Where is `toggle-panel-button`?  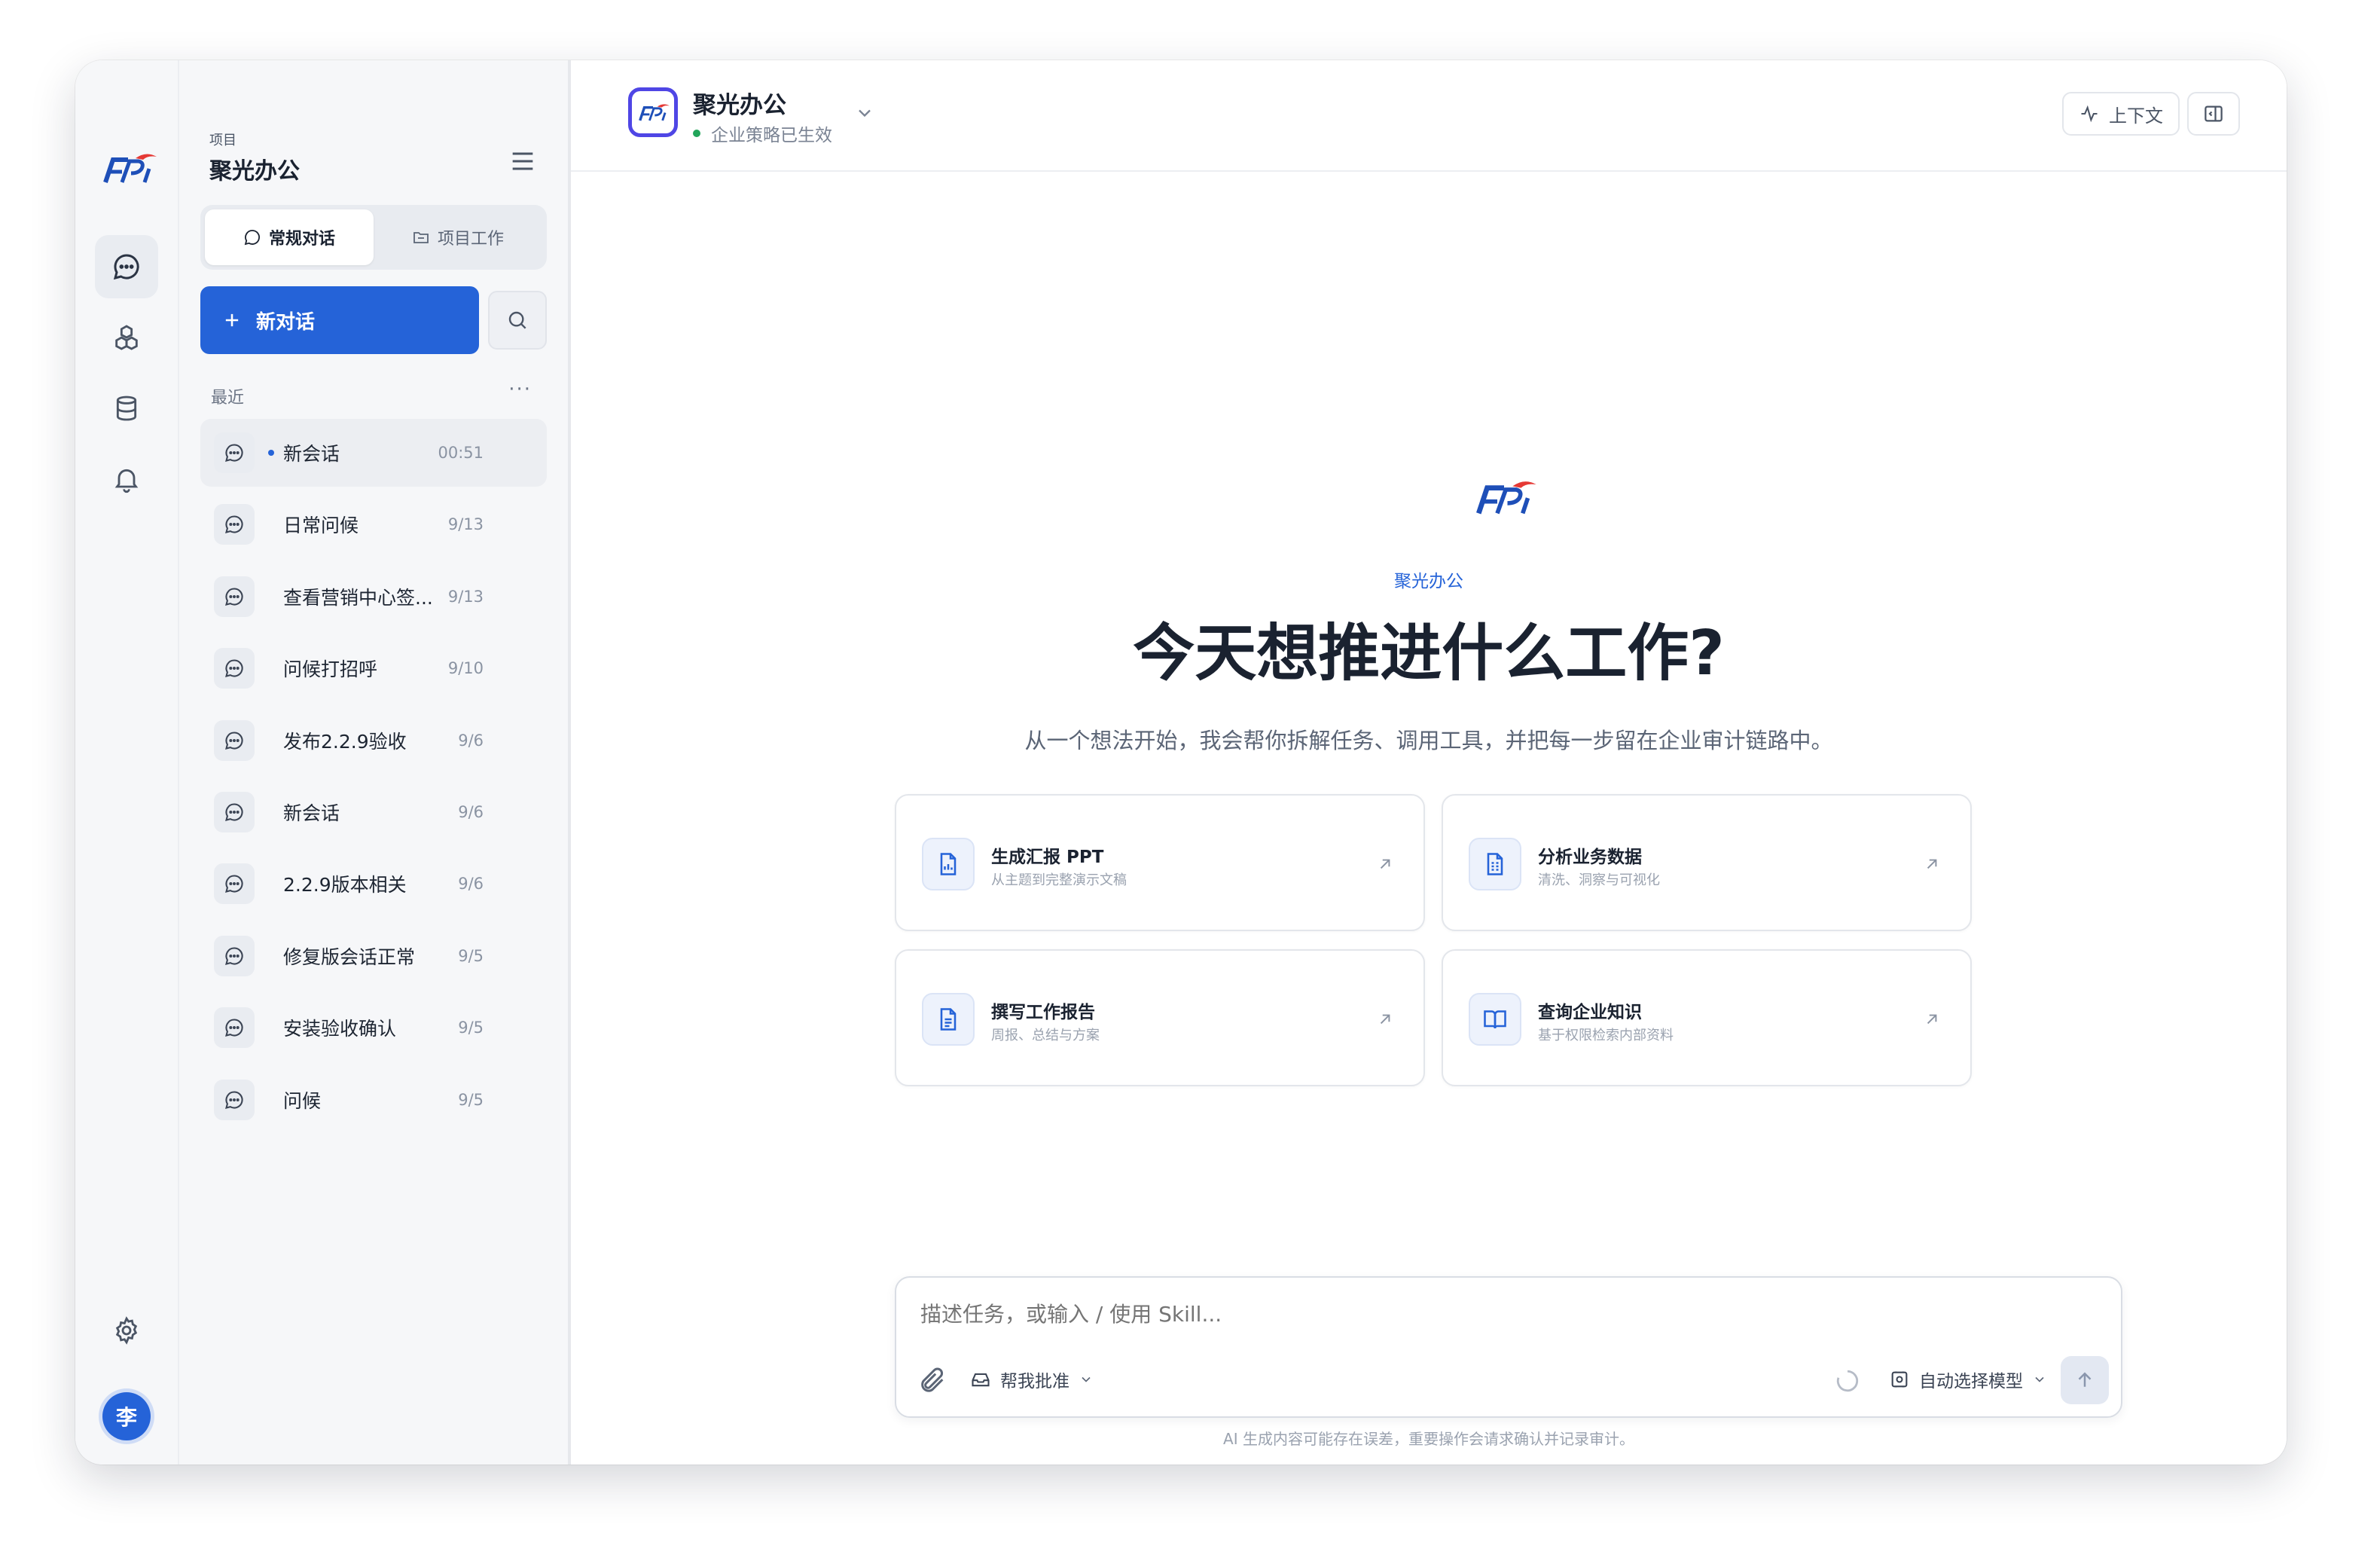
toggle-panel-button is located at coordinates (2213, 114).